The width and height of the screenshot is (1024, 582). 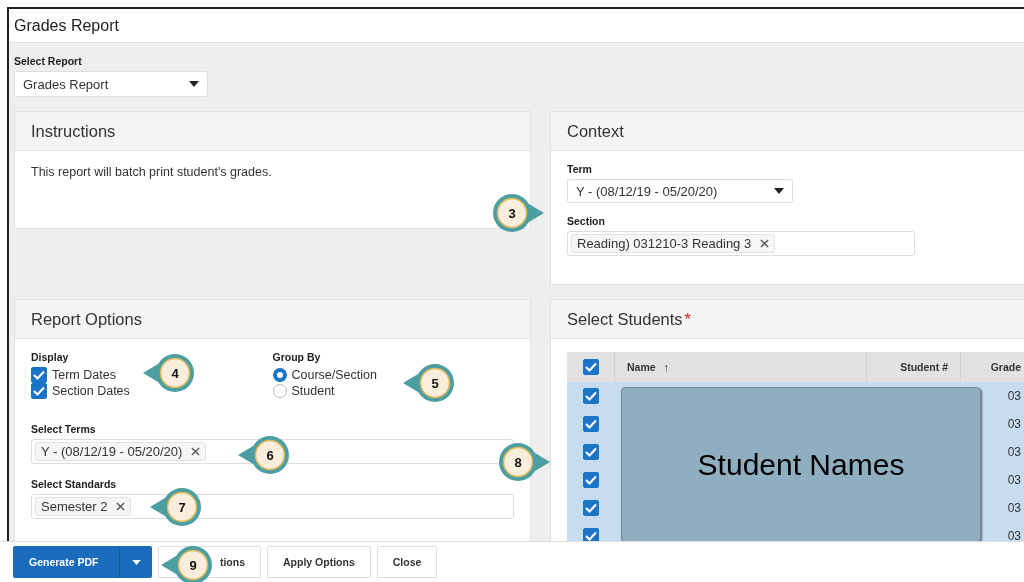 I want to click on standard-tag: Semester 2, so click(x=83, y=506).